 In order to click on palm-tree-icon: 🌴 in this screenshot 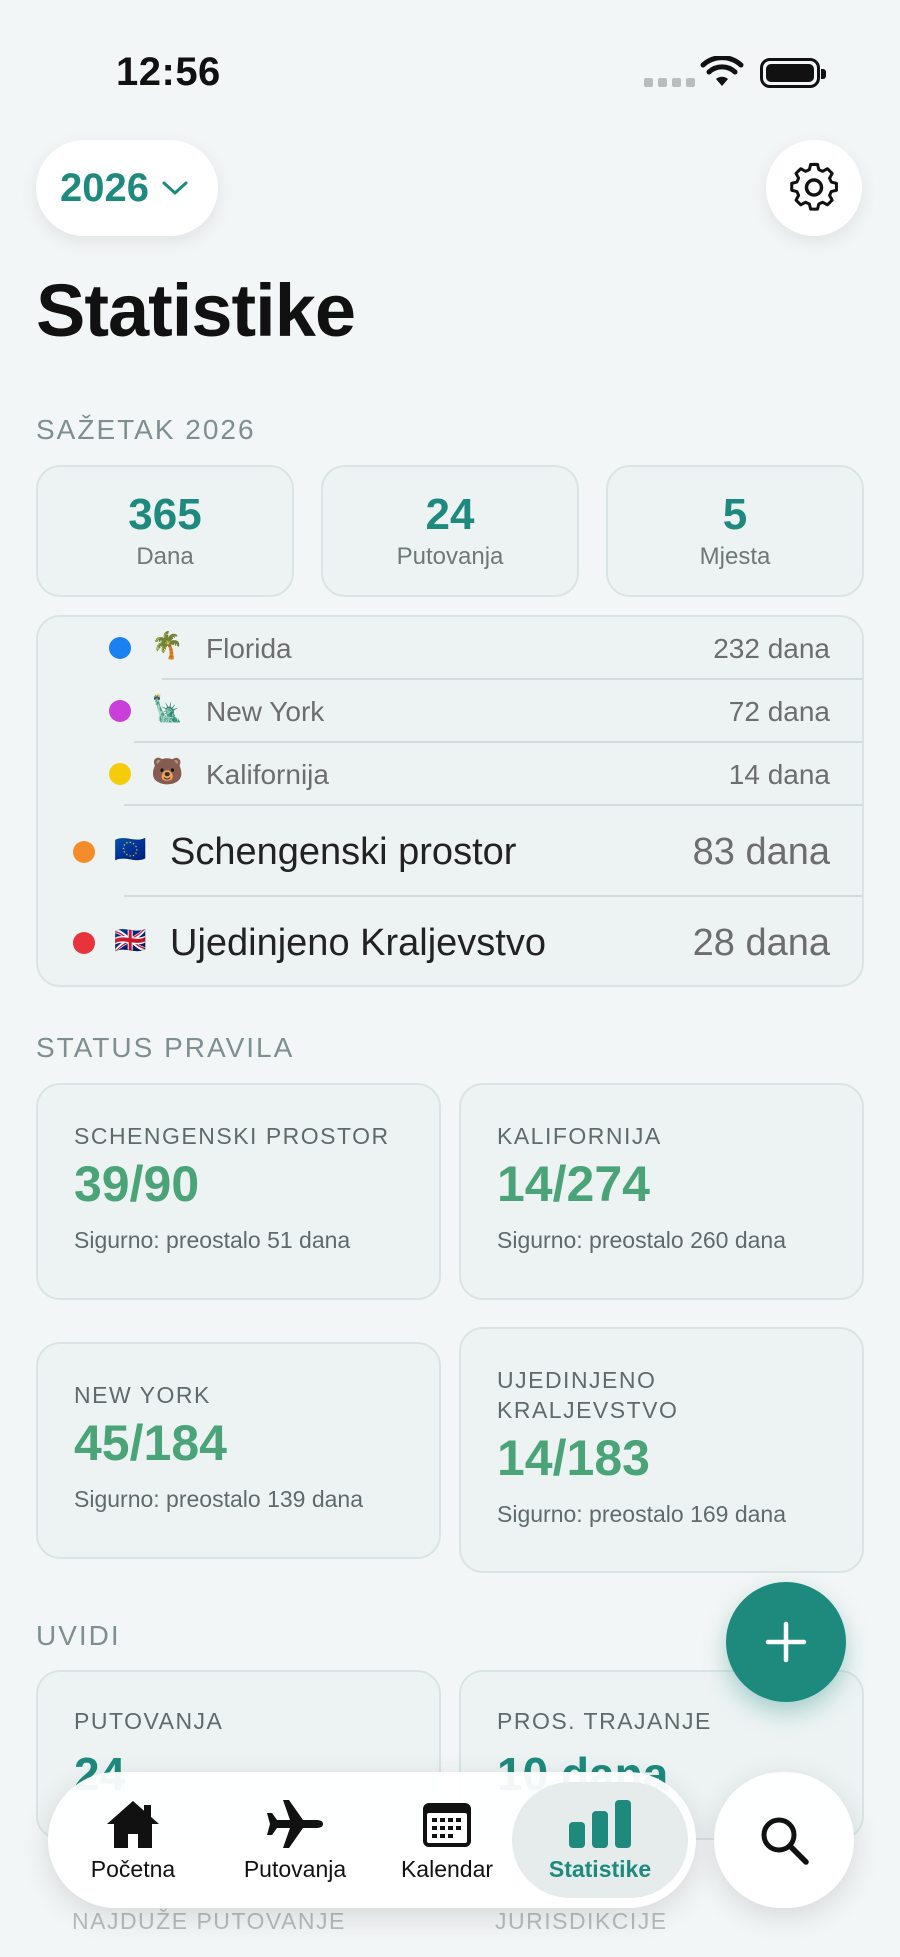, I will do `click(167, 645)`.